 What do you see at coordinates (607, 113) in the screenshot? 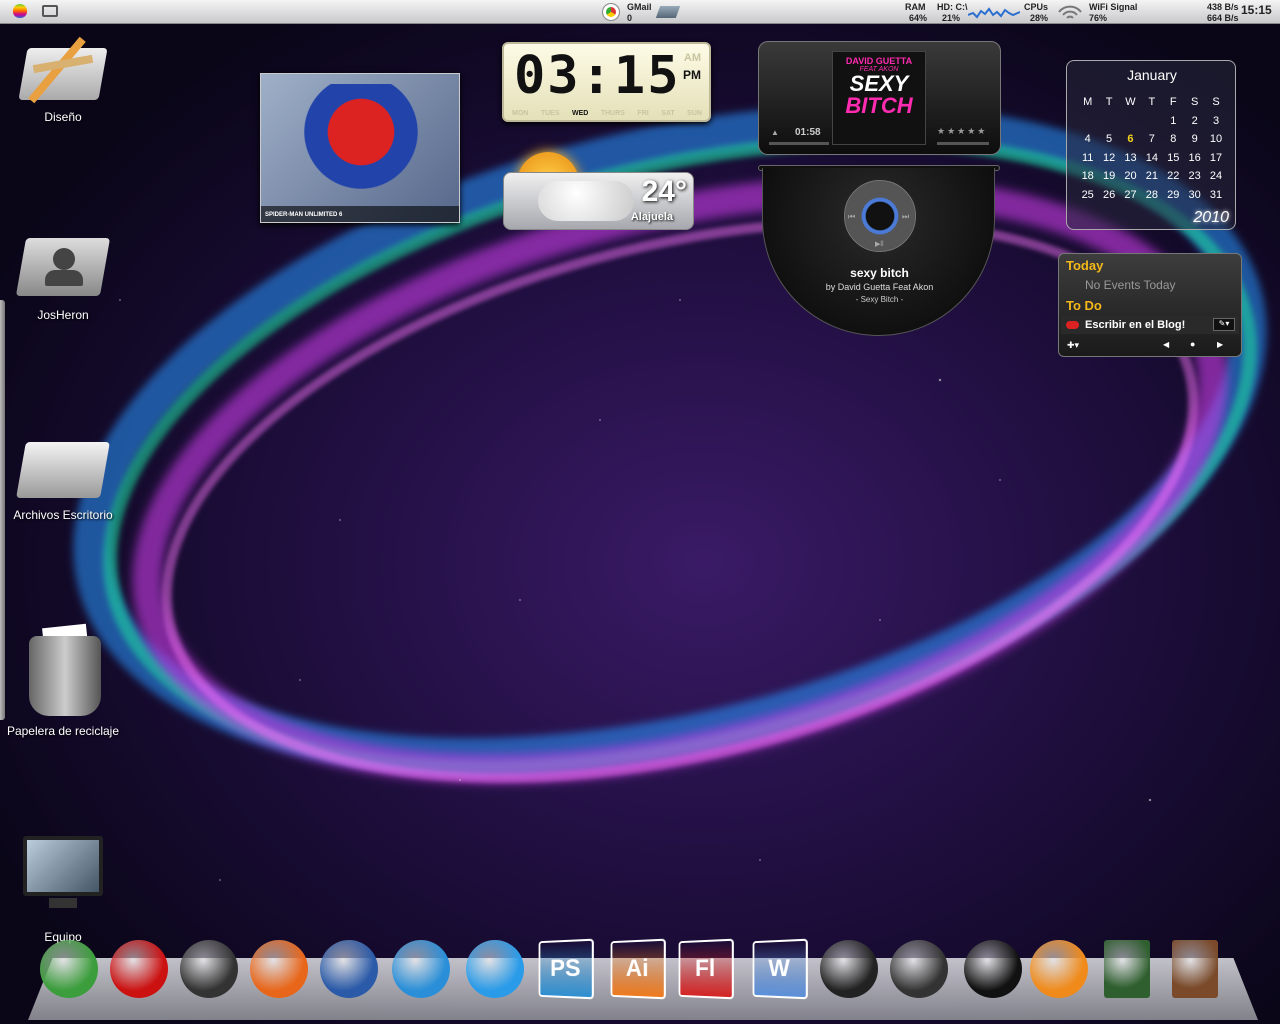
I see `clock-weekdays: MON TUES WED THURS FRI SAT SUN` at bounding box center [607, 113].